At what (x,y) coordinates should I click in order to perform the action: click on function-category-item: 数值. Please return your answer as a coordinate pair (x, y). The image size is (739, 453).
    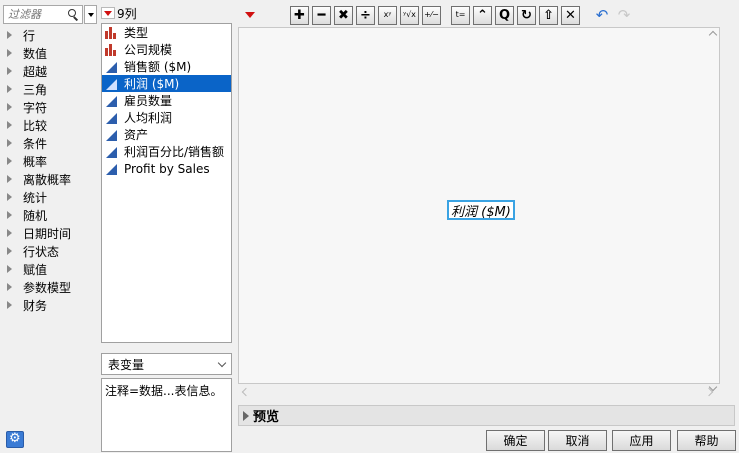
    Looking at the image, I should click on (49, 53).